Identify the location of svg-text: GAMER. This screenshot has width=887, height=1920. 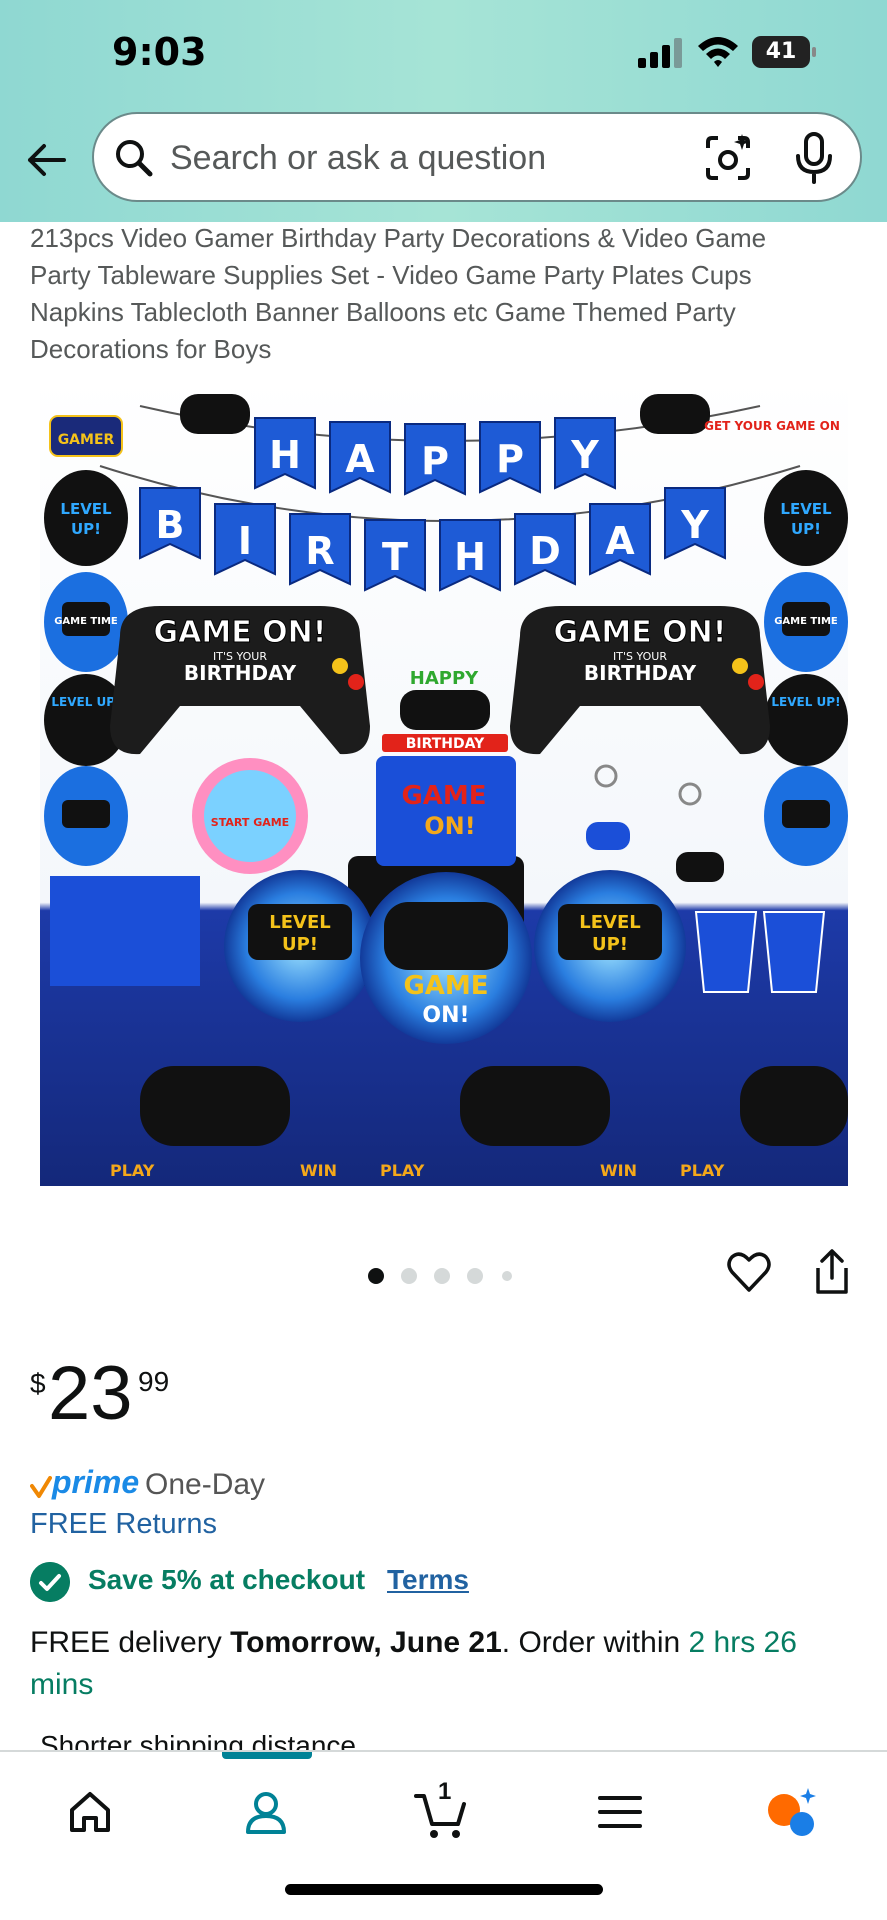
(86, 440).